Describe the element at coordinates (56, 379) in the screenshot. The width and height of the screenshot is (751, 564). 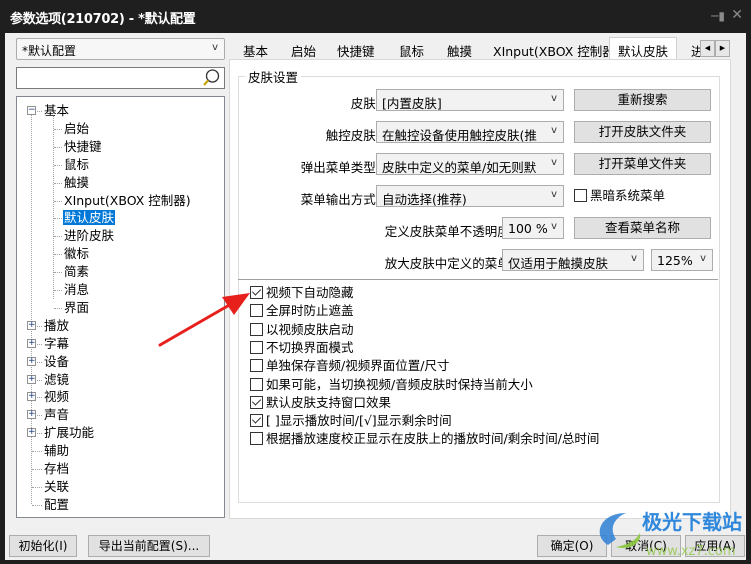
I see `tree-item: 滤镜` at that location.